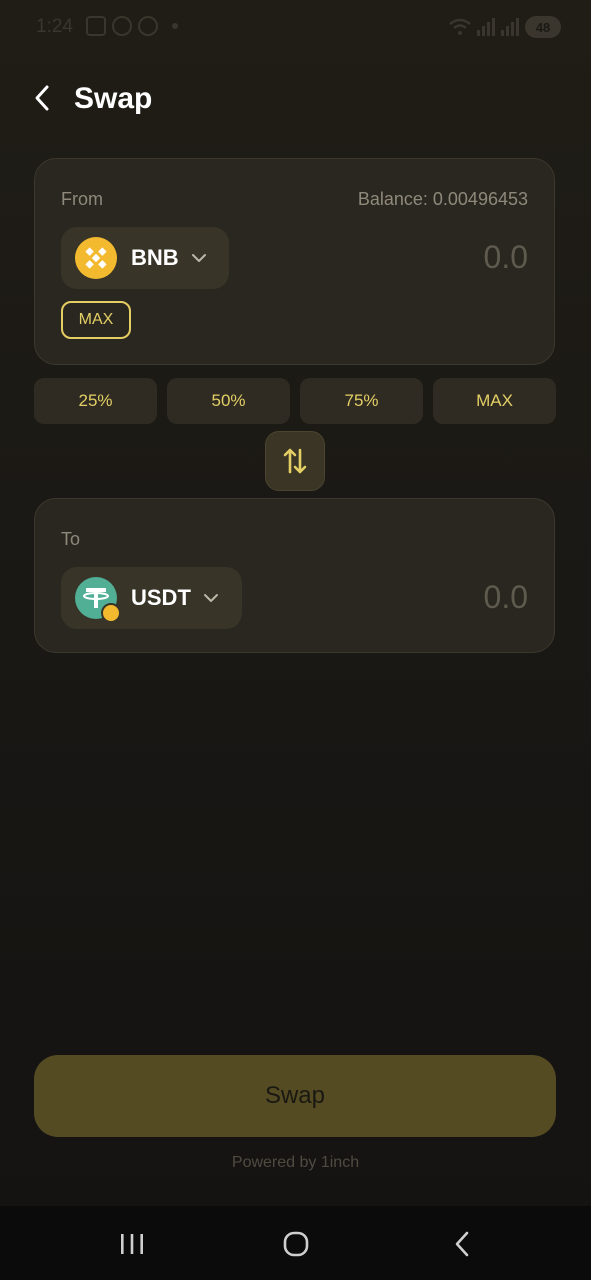  What do you see at coordinates (295, 100) in the screenshot?
I see `header: Swap` at bounding box center [295, 100].